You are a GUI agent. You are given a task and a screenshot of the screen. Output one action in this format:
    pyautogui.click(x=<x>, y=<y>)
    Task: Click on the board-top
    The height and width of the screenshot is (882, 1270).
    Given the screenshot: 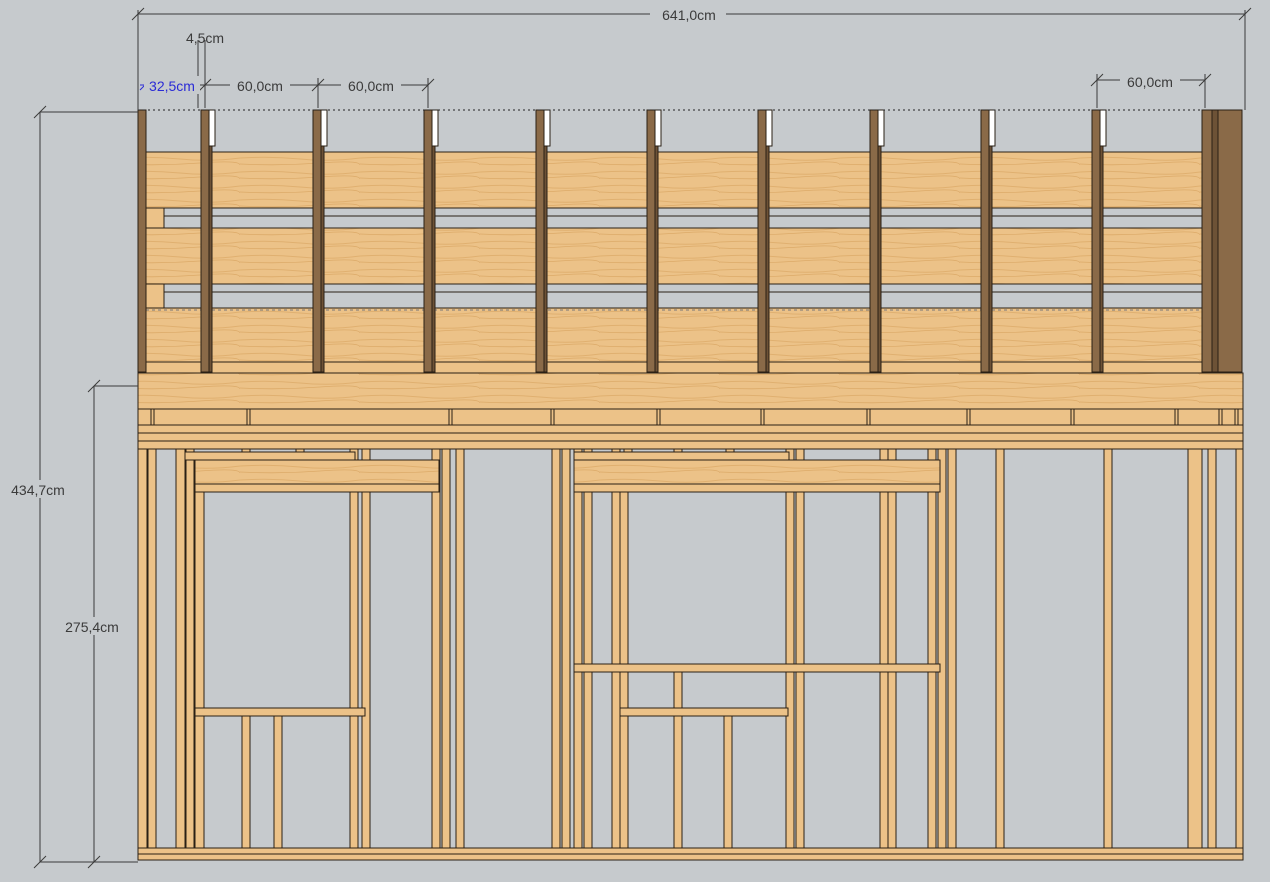 What is the action you would take?
    pyautogui.click(x=675, y=180)
    